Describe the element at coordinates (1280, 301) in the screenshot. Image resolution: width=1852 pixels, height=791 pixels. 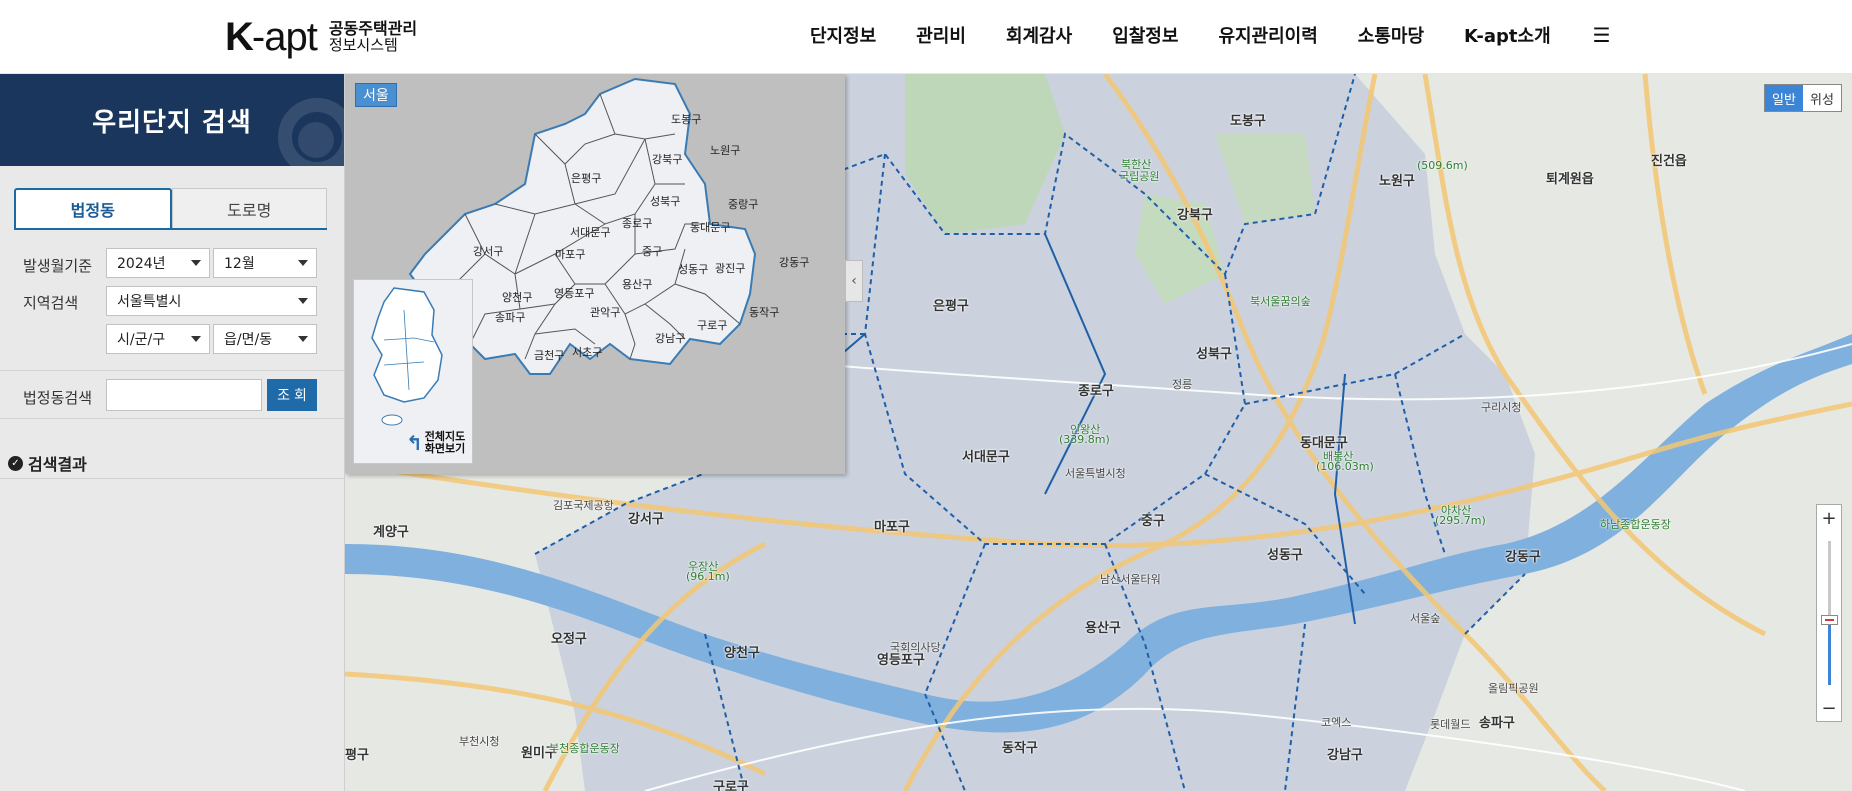
I see `map-label-bukseoul-forest: 북서울꿈의숲` at that location.